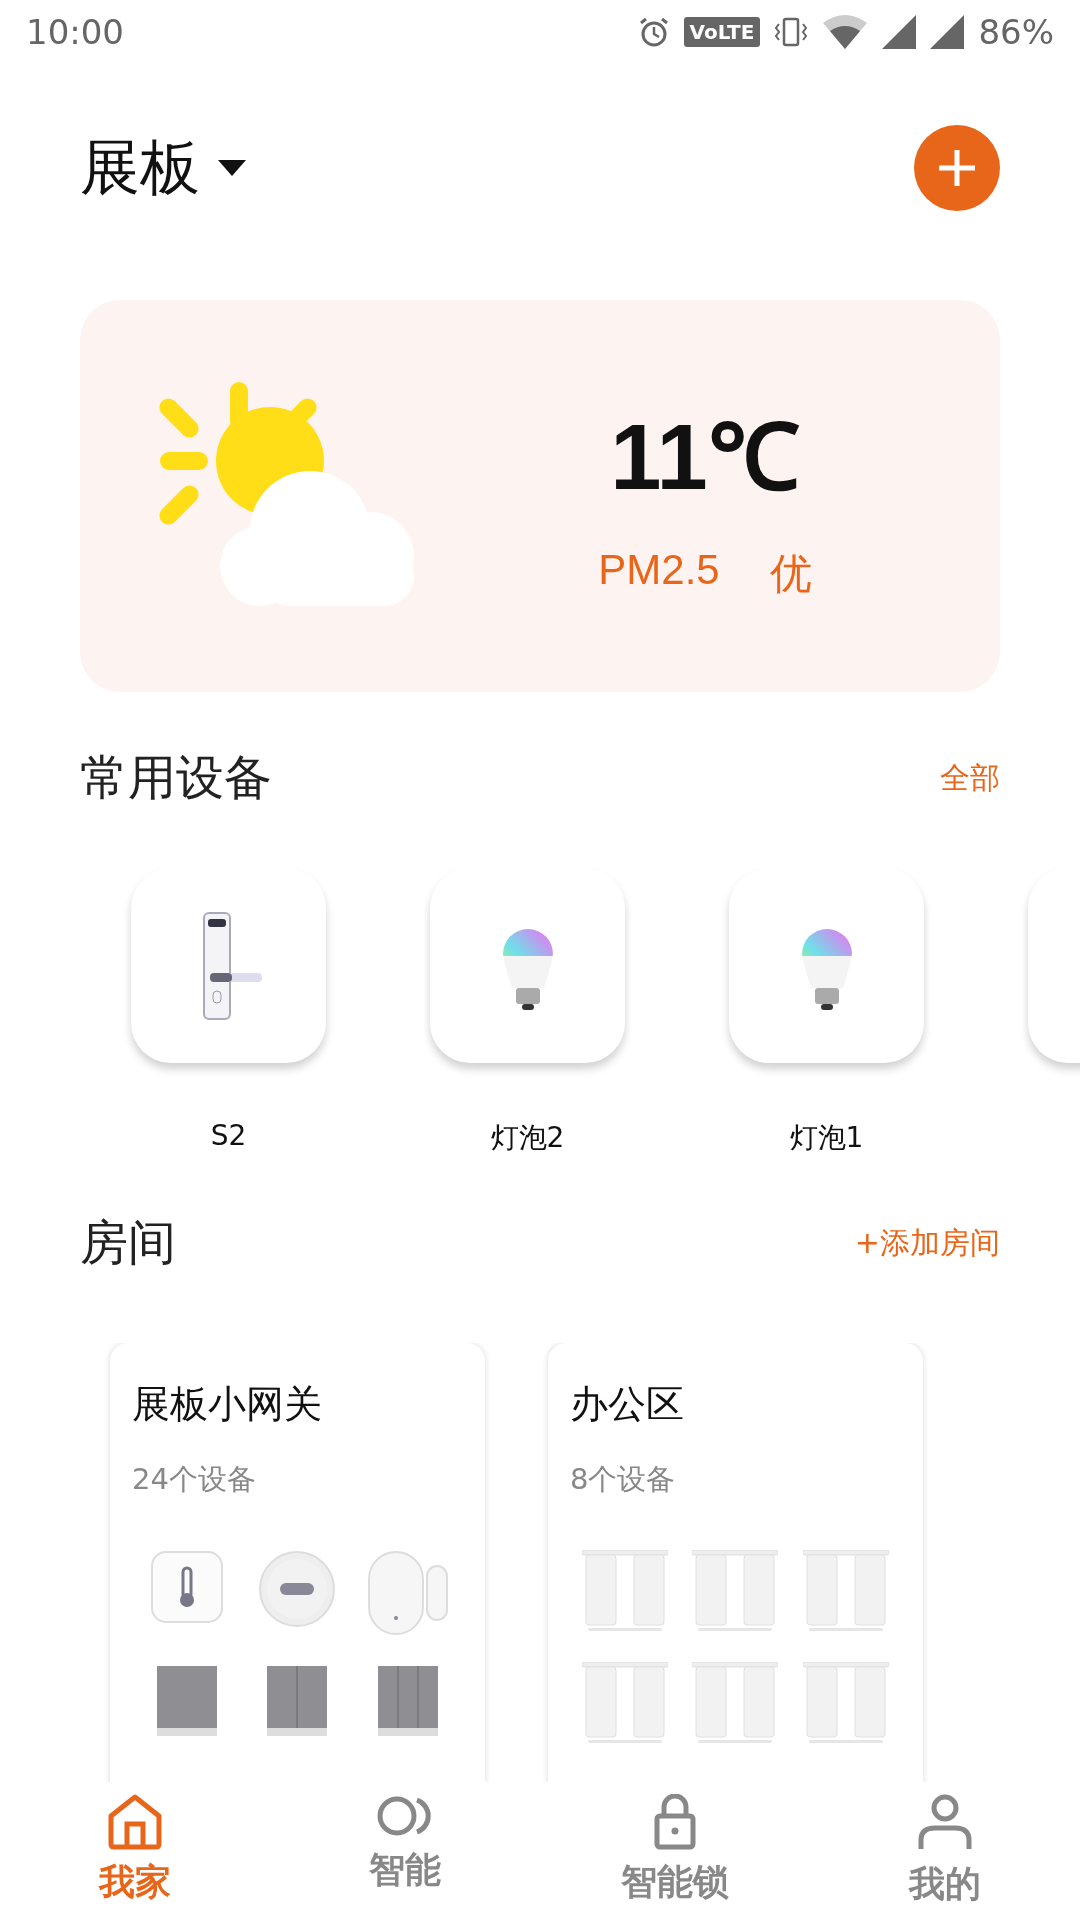 The height and width of the screenshot is (1920, 1080). I want to click on room-name: 办公区, so click(627, 1404).